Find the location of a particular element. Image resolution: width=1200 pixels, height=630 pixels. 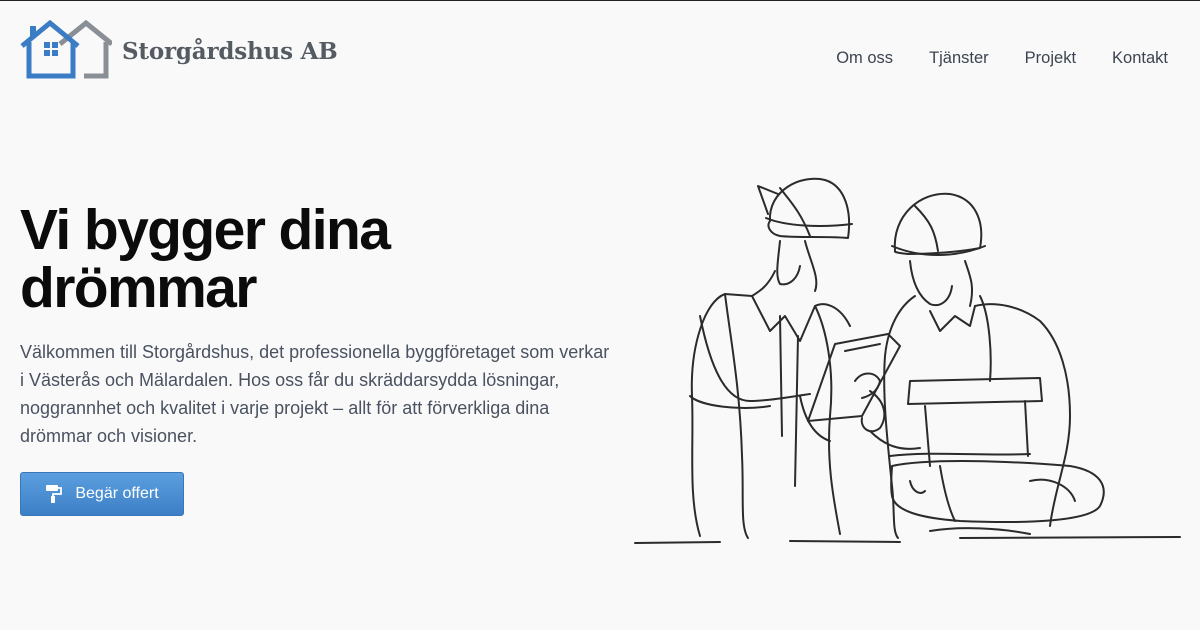

request-quote-button: Begär offert is located at coordinates (102, 494).